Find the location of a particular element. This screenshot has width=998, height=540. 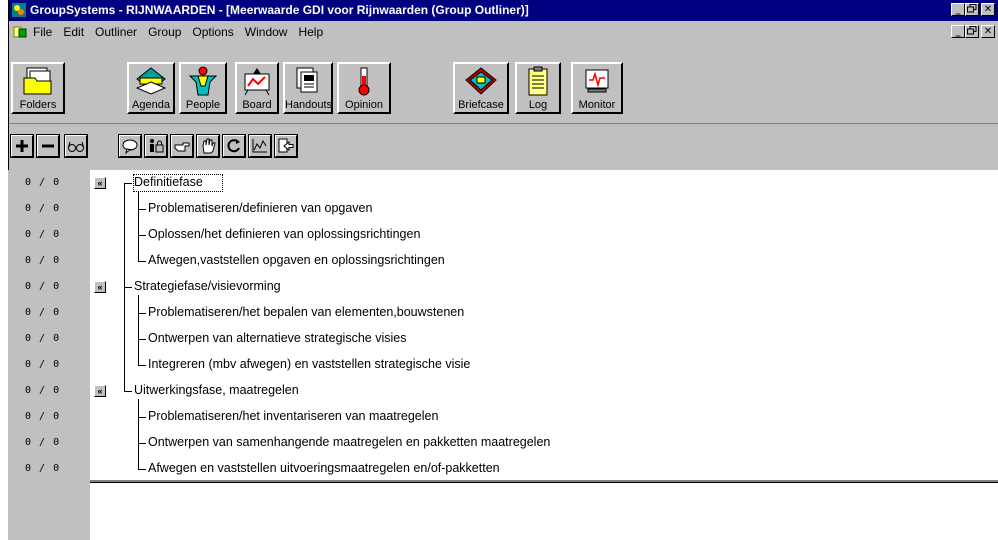

outline-subtopic: Problematiseren/definieren van opgaven is located at coordinates (260, 208).